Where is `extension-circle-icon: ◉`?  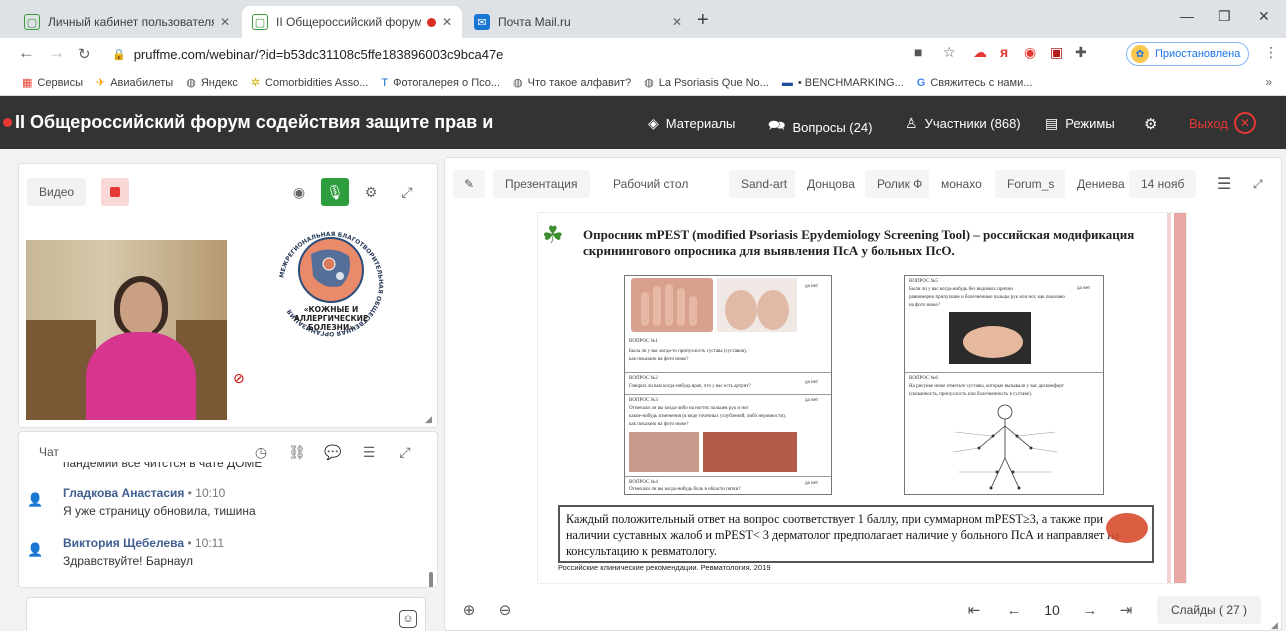
extension-circle-icon: ◉ is located at coordinates (1030, 52).